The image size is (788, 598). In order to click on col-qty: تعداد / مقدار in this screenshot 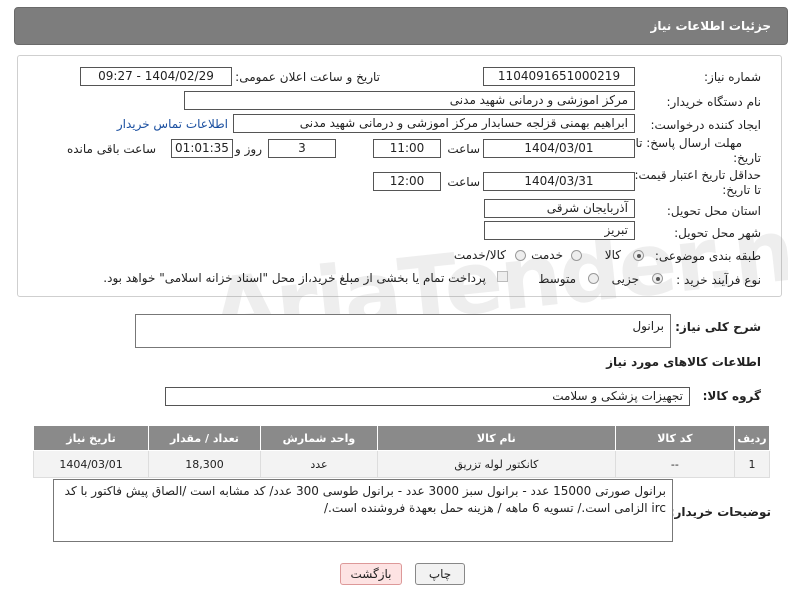, I will do `click(204, 438)`.